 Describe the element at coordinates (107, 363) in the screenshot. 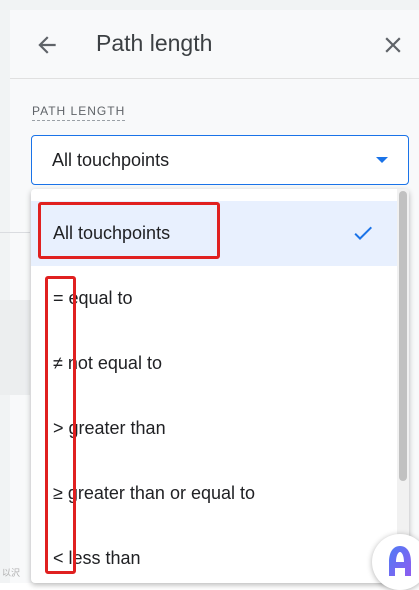

I see `menu-item-label: ≠ not equal to` at that location.